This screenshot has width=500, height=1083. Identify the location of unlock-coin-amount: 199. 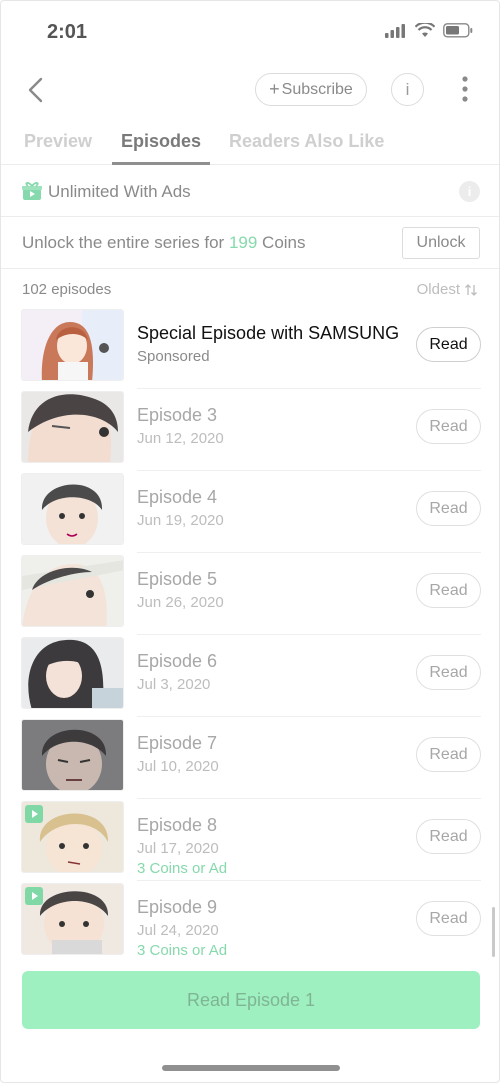
(243, 242).